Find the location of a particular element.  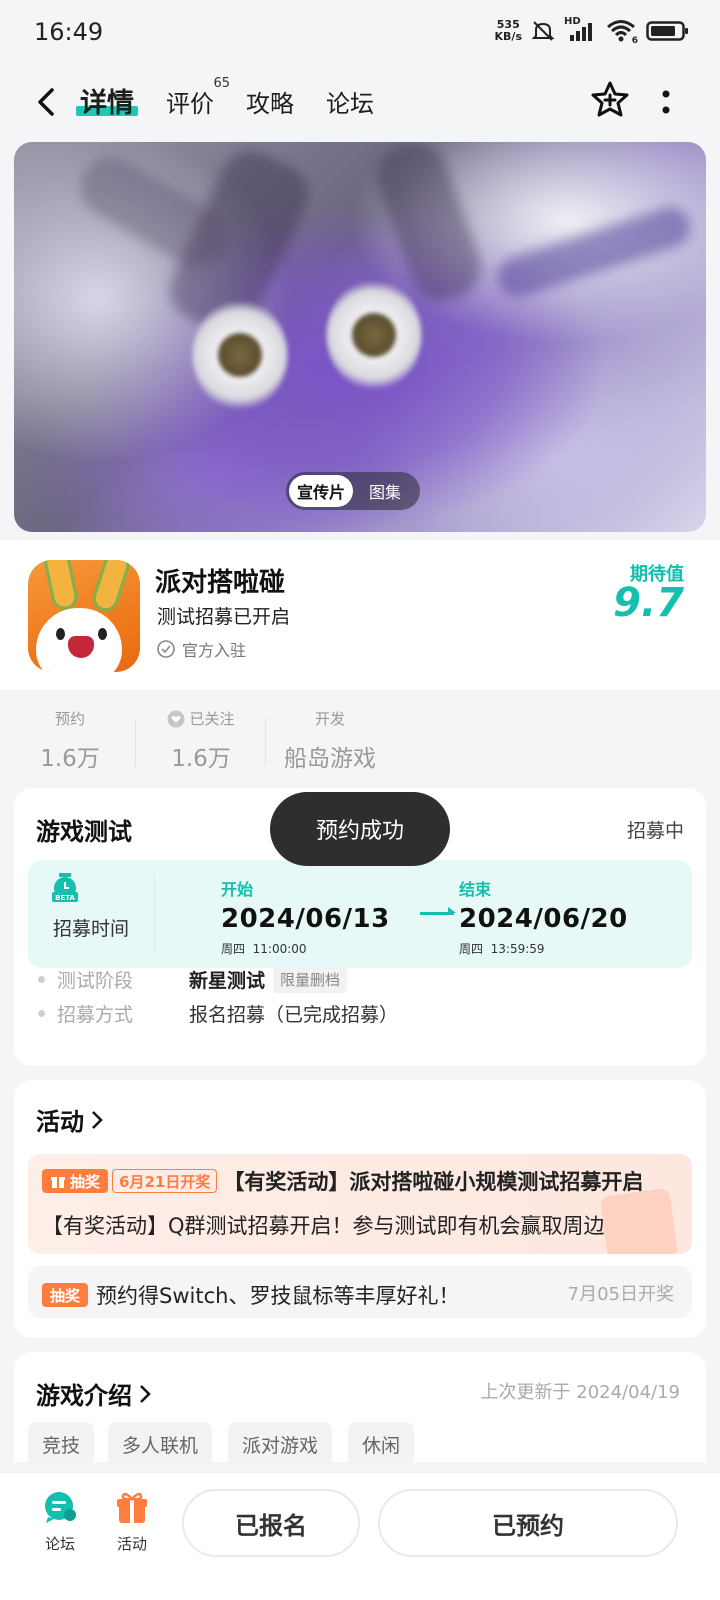

tab-details: 详情 is located at coordinates (107, 100).